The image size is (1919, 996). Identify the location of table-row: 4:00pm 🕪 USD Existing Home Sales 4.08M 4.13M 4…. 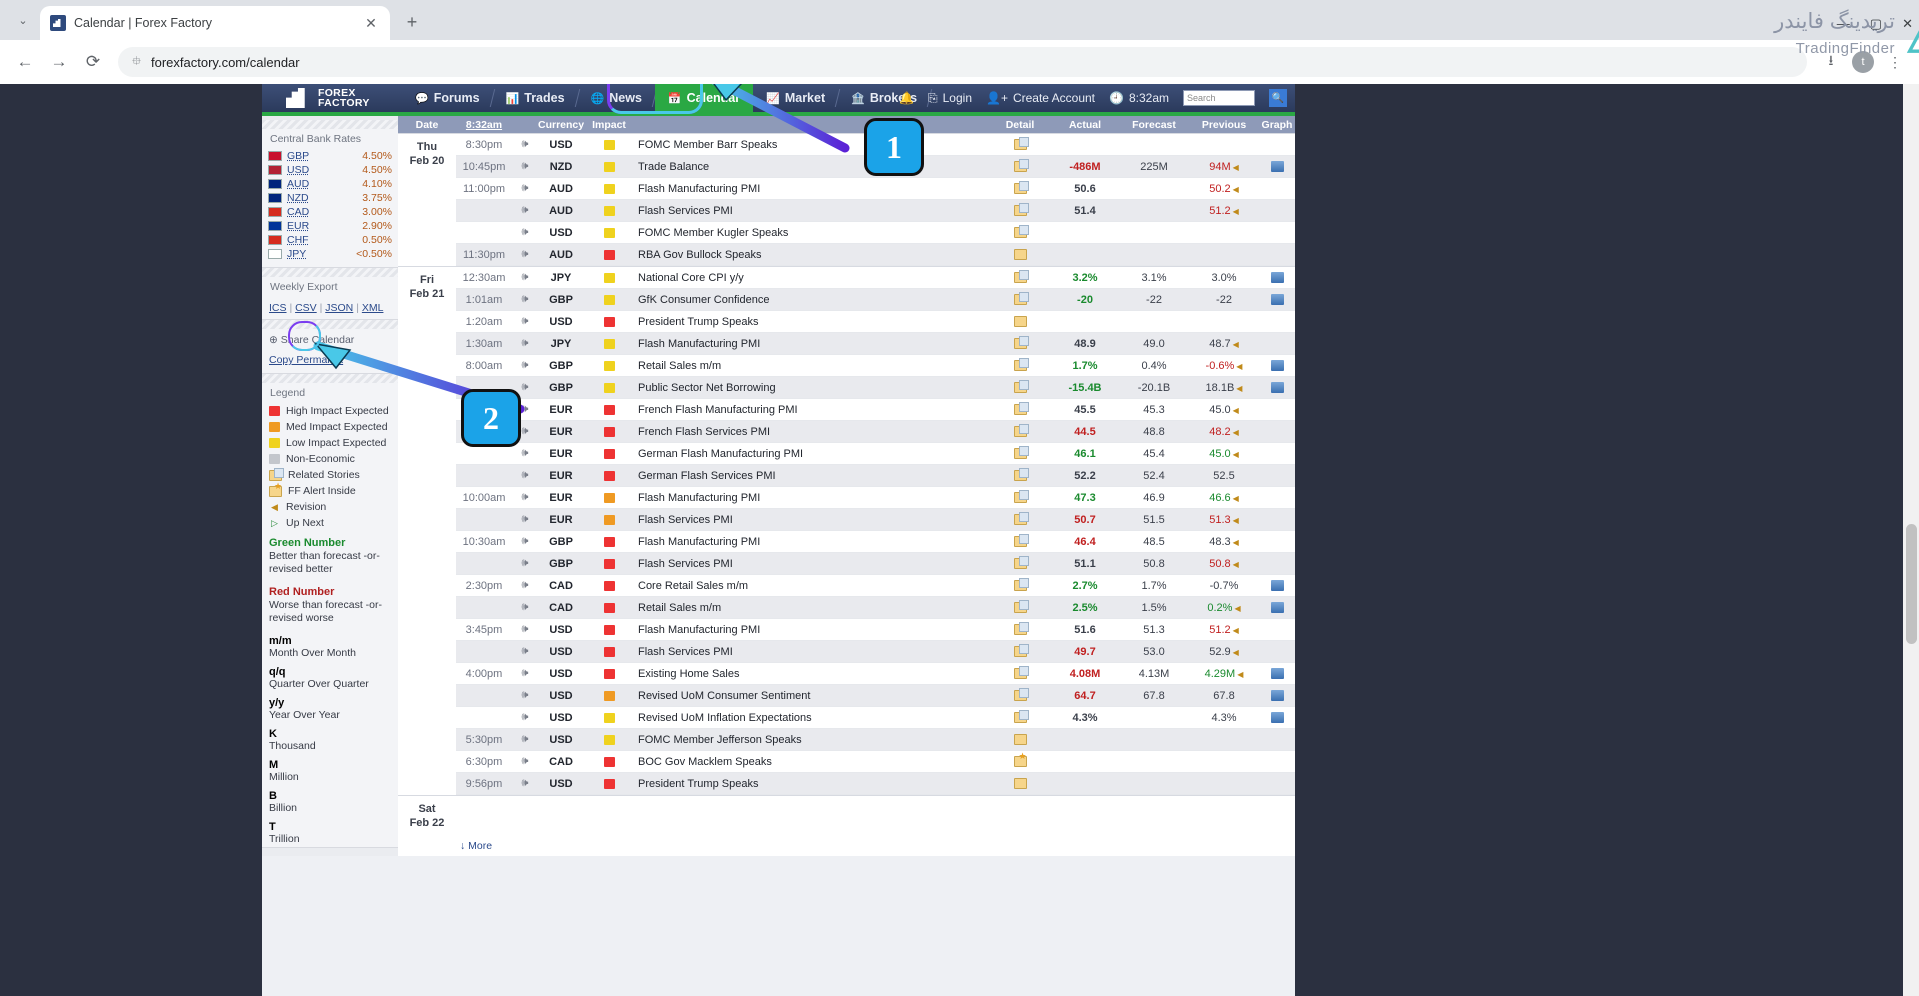
(875, 674).